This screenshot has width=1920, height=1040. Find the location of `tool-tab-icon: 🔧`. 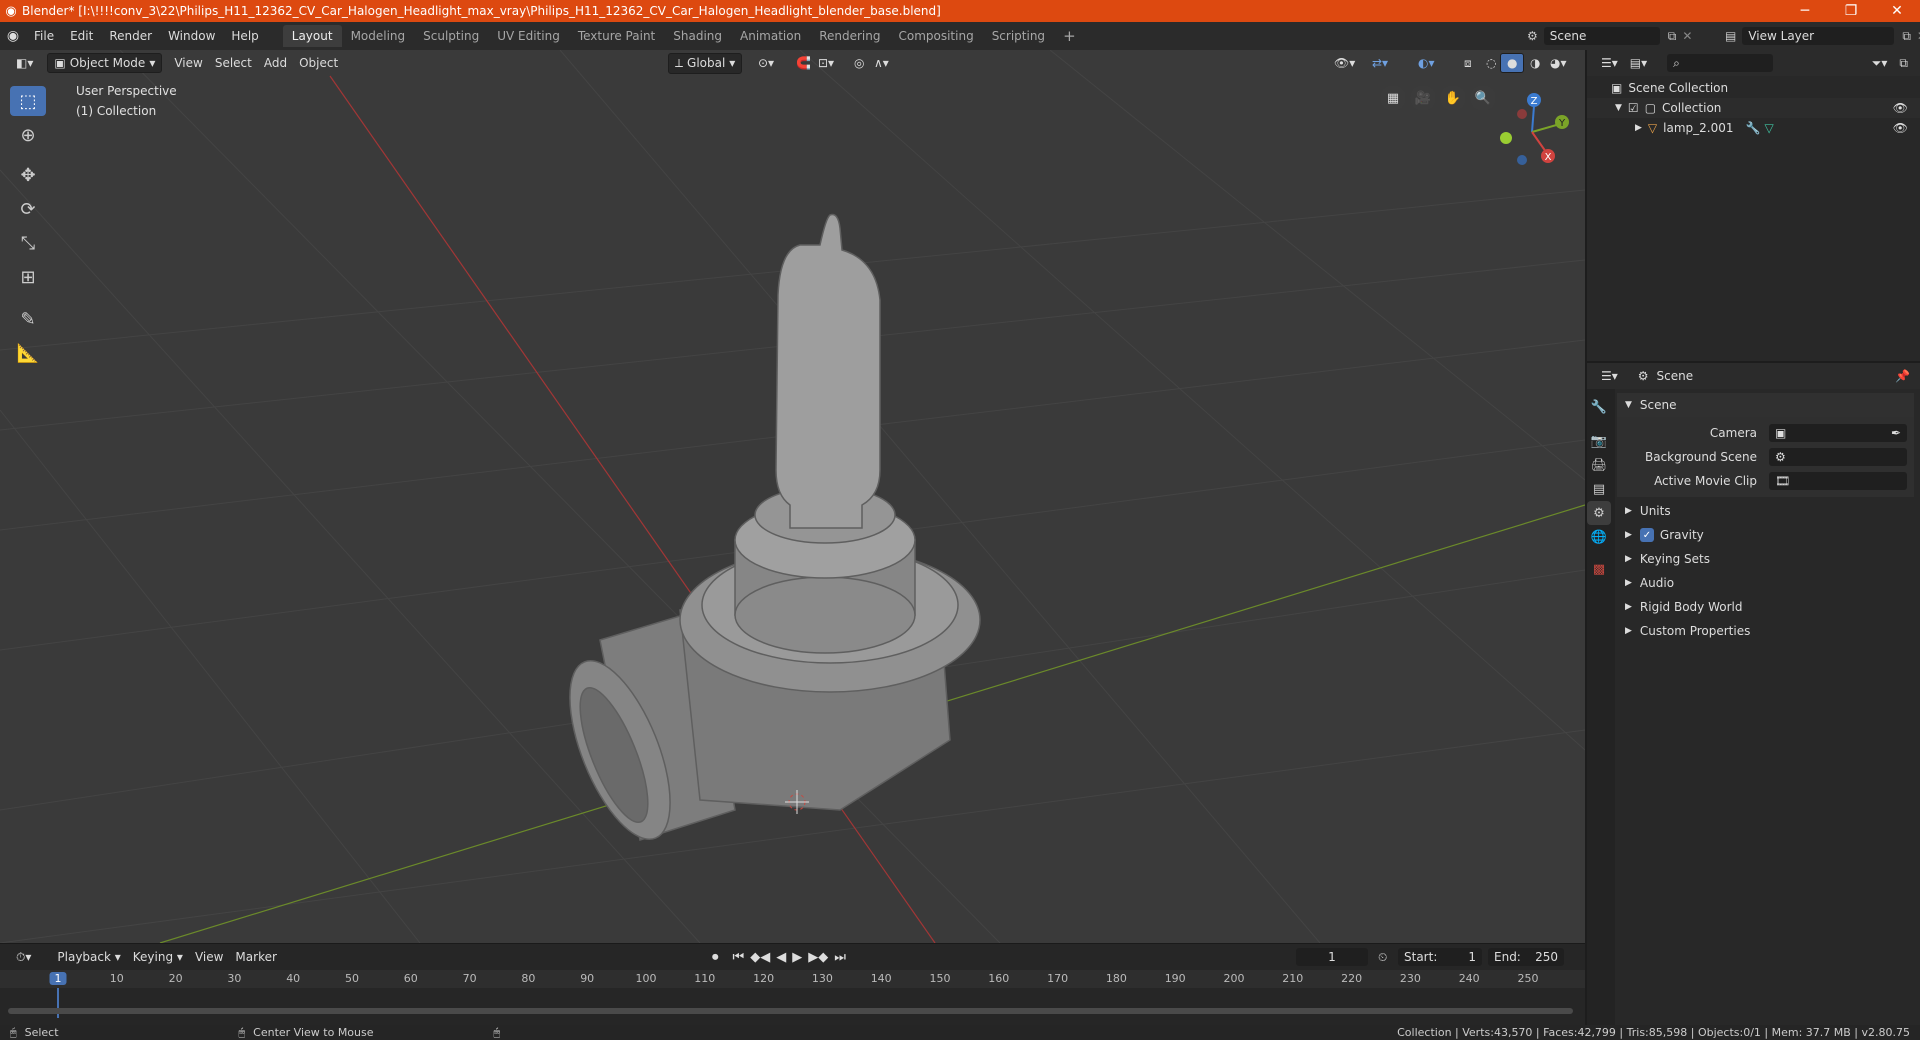

tool-tab-icon: 🔧 is located at coordinates (1599, 407).